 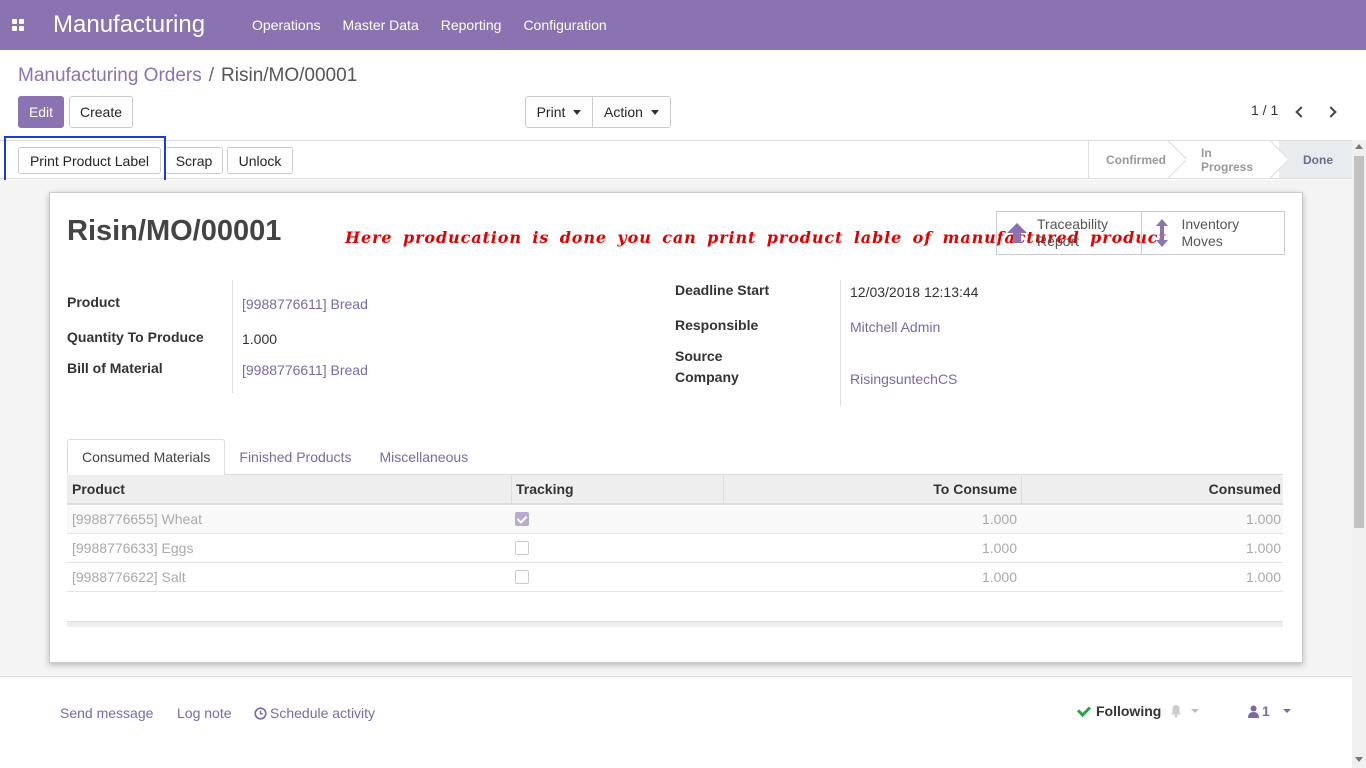 I want to click on followers-count: 1, so click(x=1266, y=711).